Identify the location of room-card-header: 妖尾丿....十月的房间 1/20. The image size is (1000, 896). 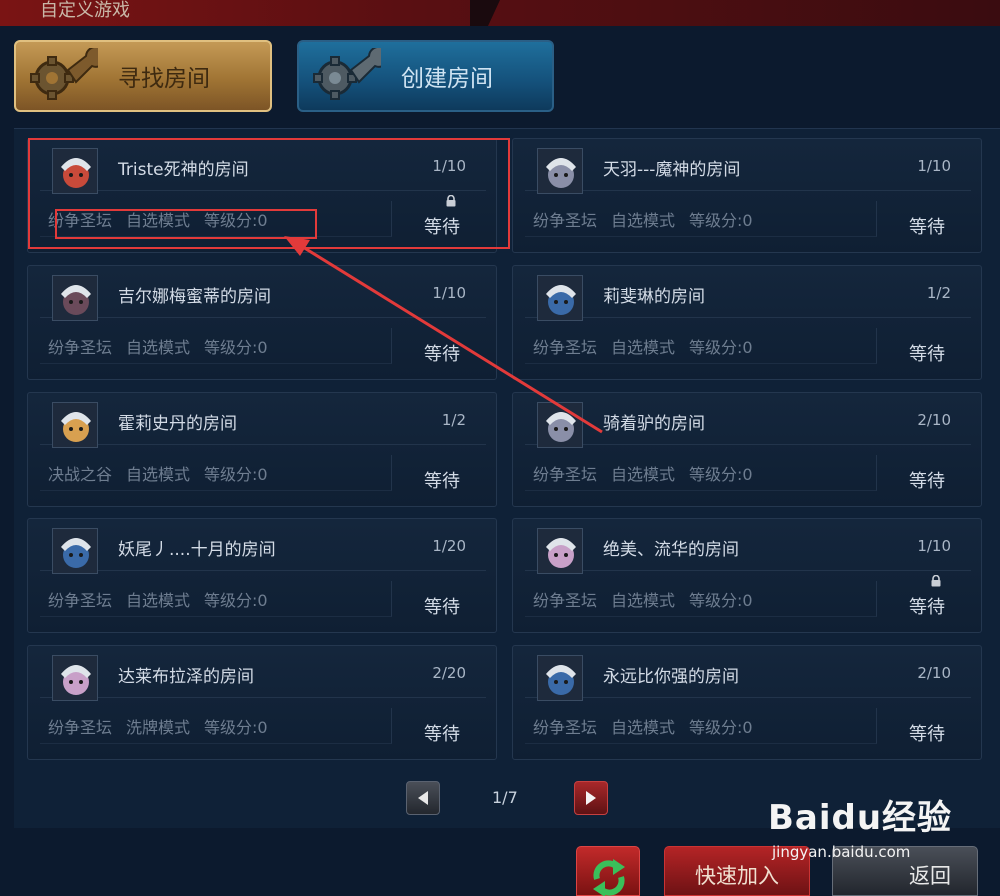
(263, 549).